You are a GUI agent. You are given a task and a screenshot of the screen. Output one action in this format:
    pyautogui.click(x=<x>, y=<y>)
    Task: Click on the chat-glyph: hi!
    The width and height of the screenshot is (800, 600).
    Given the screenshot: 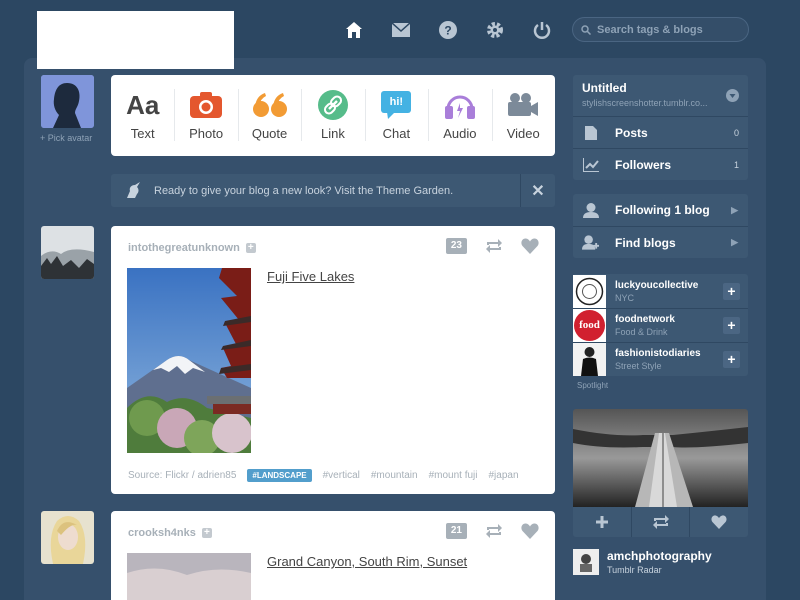 What is the action you would take?
    pyautogui.click(x=396, y=102)
    